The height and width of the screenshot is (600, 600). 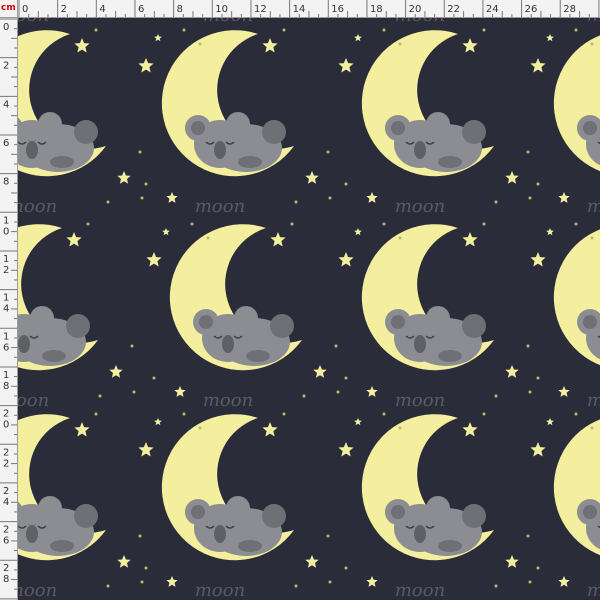 I want to click on ruler-unit-label: cm, so click(x=8, y=8).